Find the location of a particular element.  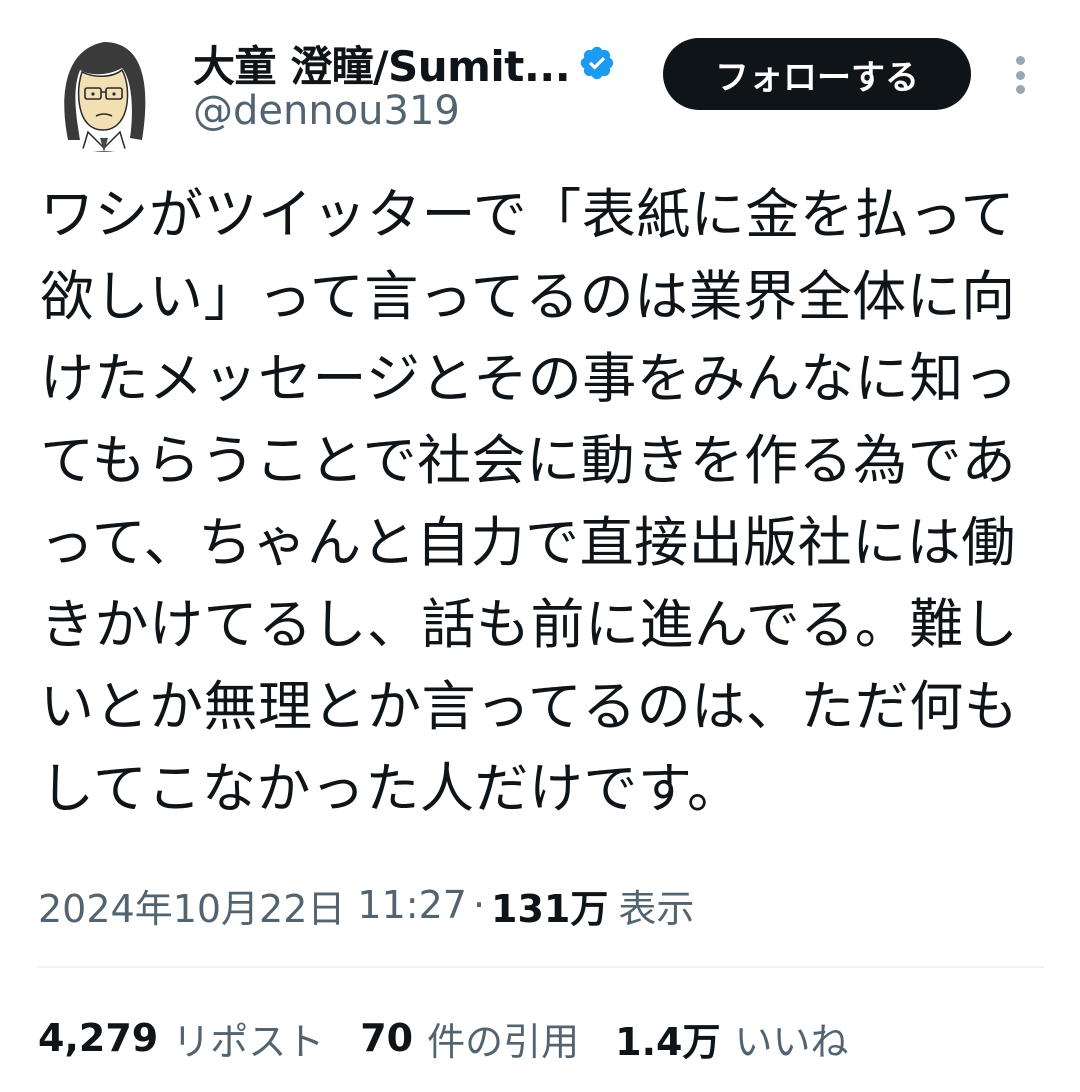

reposts-count: 4,279 is located at coordinates (98, 1038).